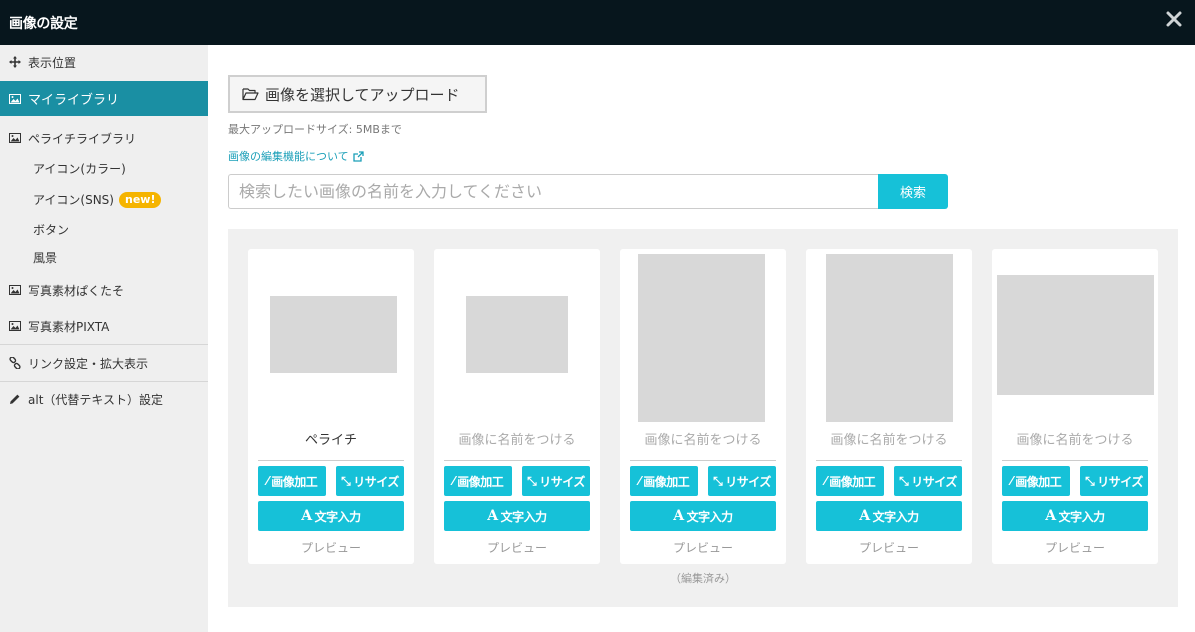 This screenshot has width=1195, height=632. Describe the element at coordinates (357, 94) in the screenshot. I see `upload-image-button: 画像を選択してアップロード` at that location.